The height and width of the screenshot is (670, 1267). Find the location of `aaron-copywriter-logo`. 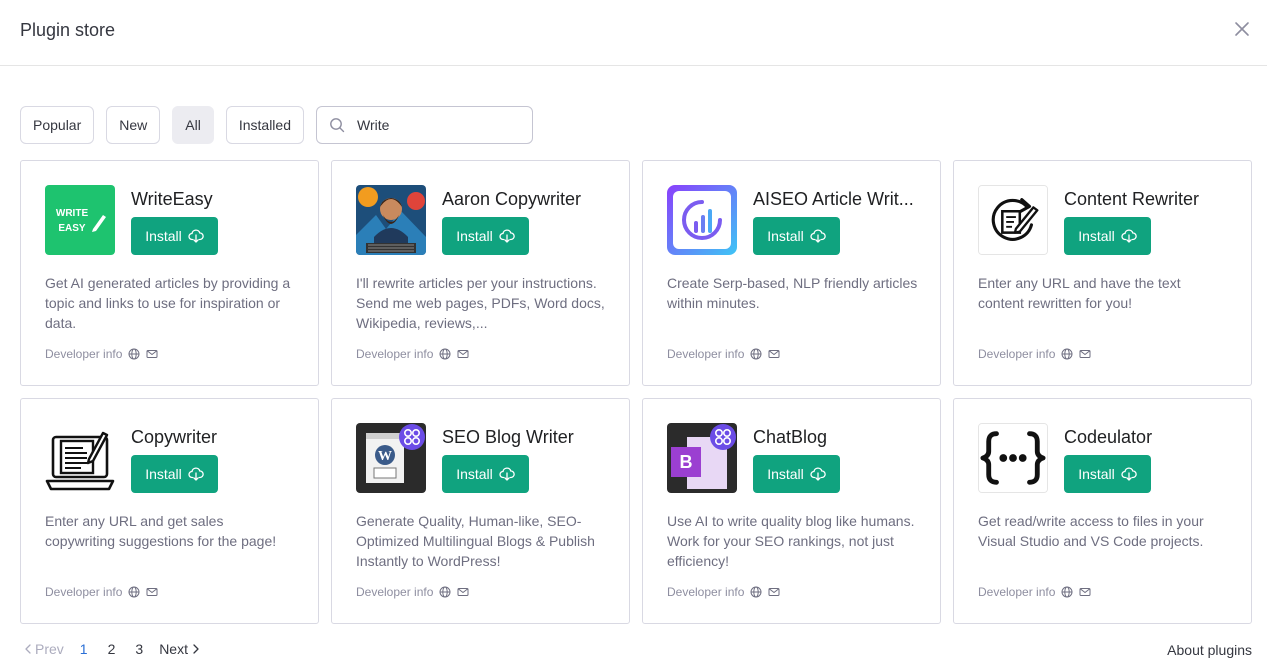

aaron-copywriter-logo is located at coordinates (391, 220).